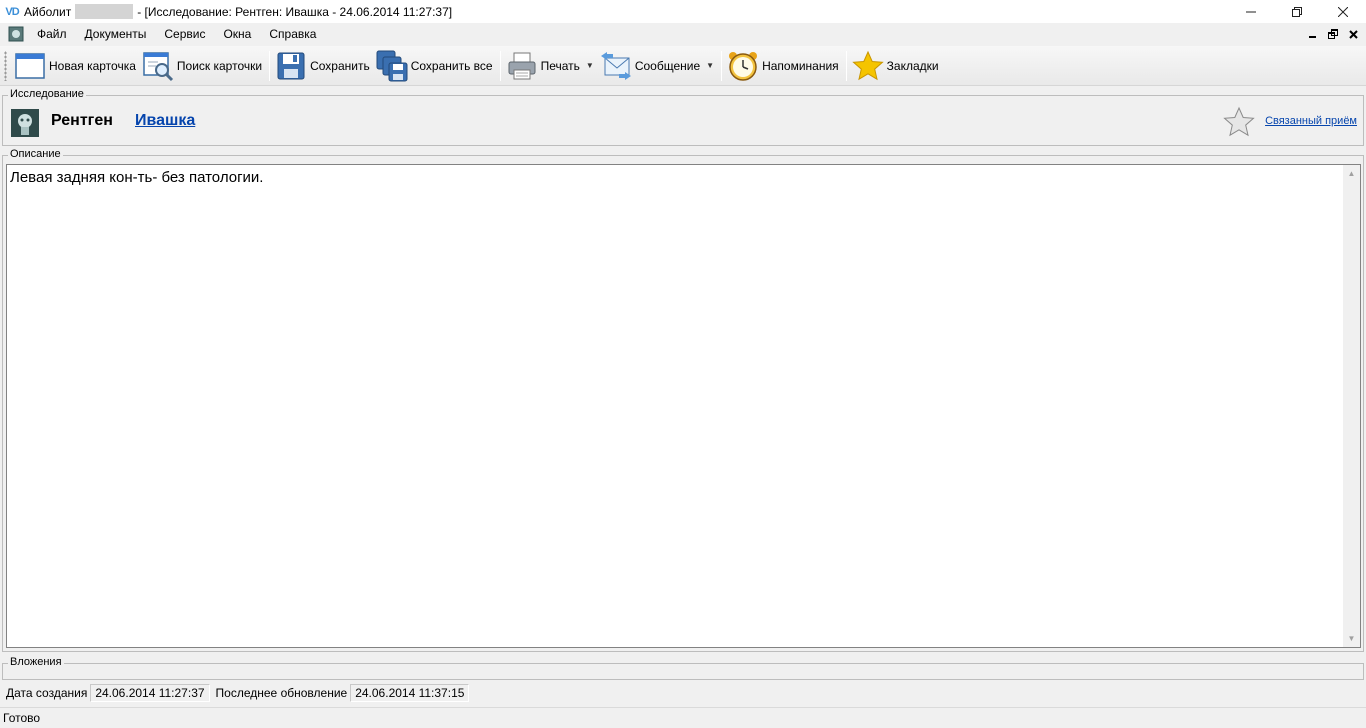 This screenshot has height=728, width=1366. I want to click on close-button, so click(1343, 11).